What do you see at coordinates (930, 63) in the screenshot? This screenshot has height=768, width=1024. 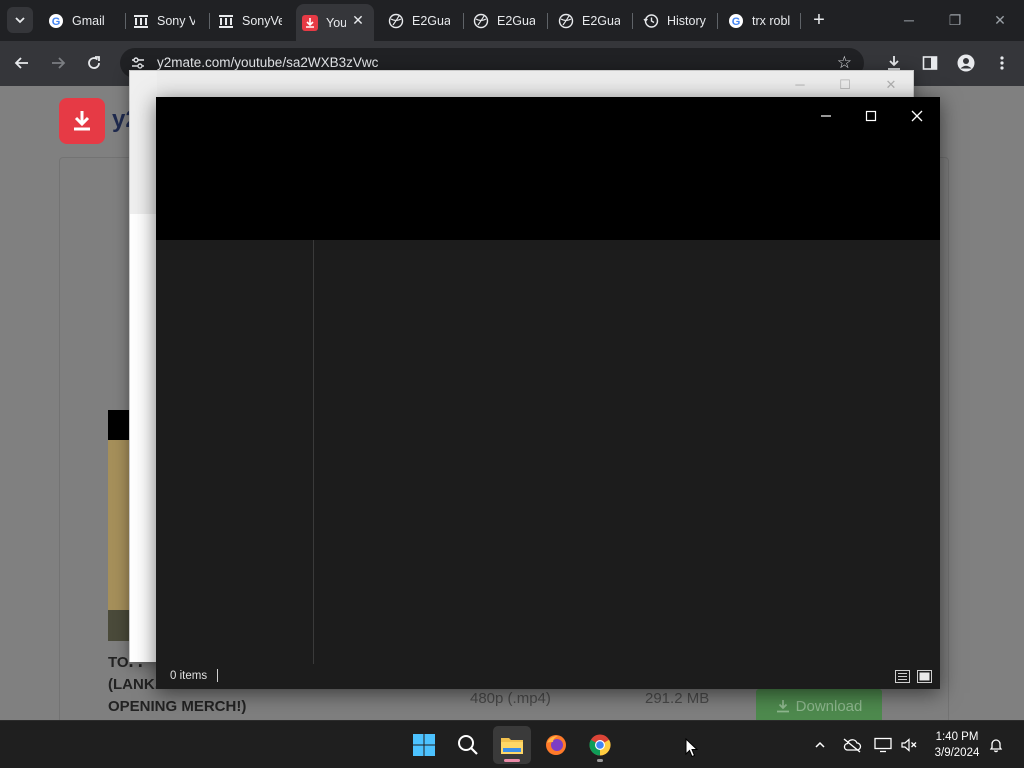 I see `side-panel-icon` at bounding box center [930, 63].